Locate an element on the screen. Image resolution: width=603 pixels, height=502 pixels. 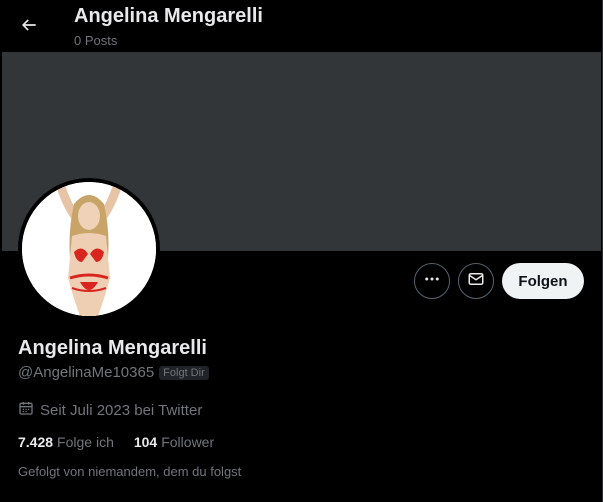
follows-you-badge: Folgt Dir is located at coordinates (184, 372).